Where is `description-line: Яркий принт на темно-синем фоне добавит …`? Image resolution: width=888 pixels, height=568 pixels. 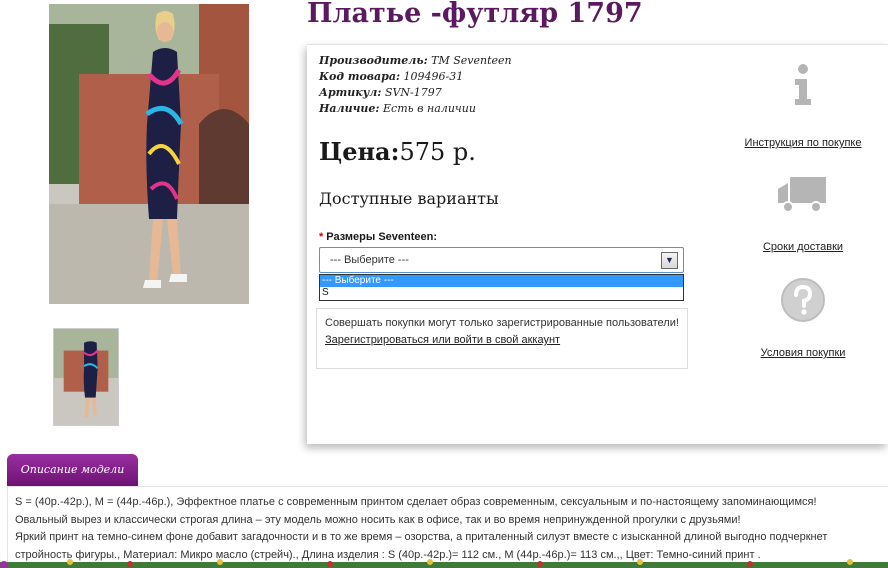
description-line: Яркий принт на темно-синем фоне добавит … is located at coordinates (421, 537).